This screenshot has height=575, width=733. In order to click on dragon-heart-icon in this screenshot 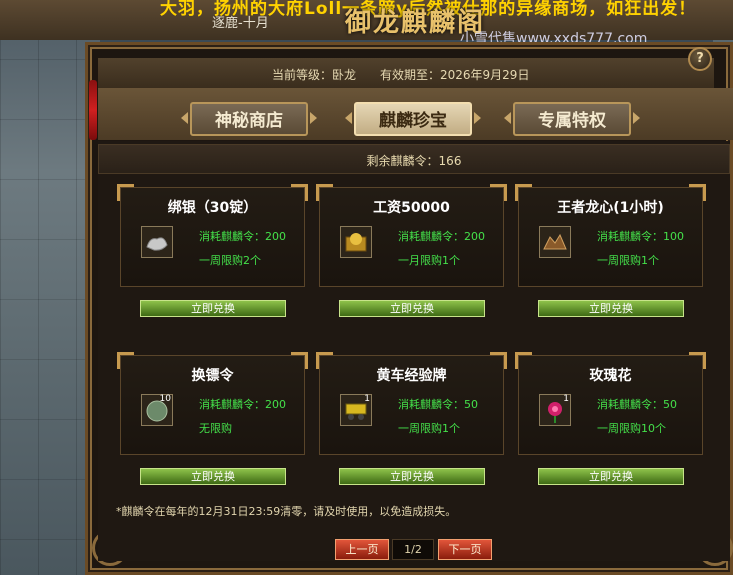, I will do `click(555, 242)`.